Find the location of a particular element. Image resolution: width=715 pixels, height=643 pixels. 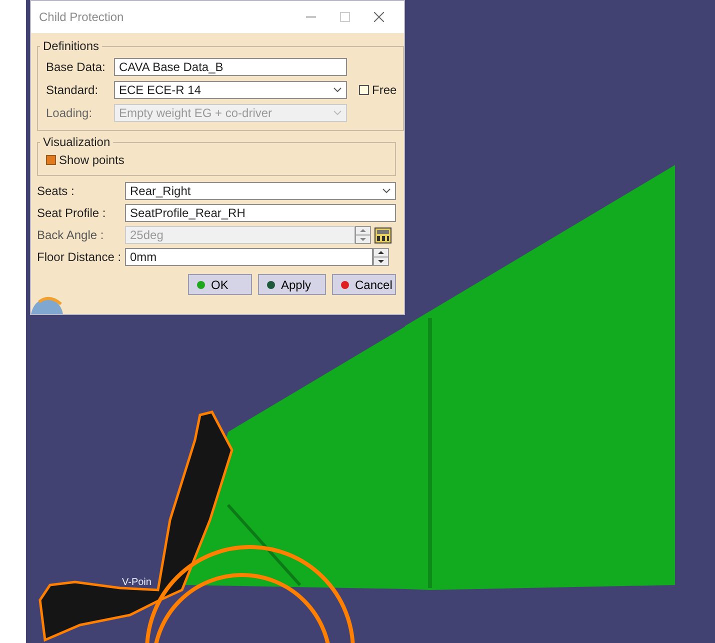

field-label: Back Angle : is located at coordinates (71, 235).